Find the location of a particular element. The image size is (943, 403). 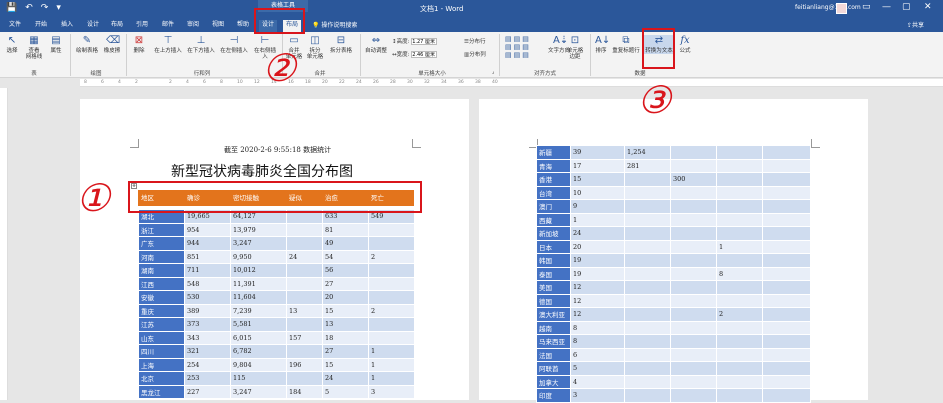

table-cell: 157 is located at coordinates (304, 337).